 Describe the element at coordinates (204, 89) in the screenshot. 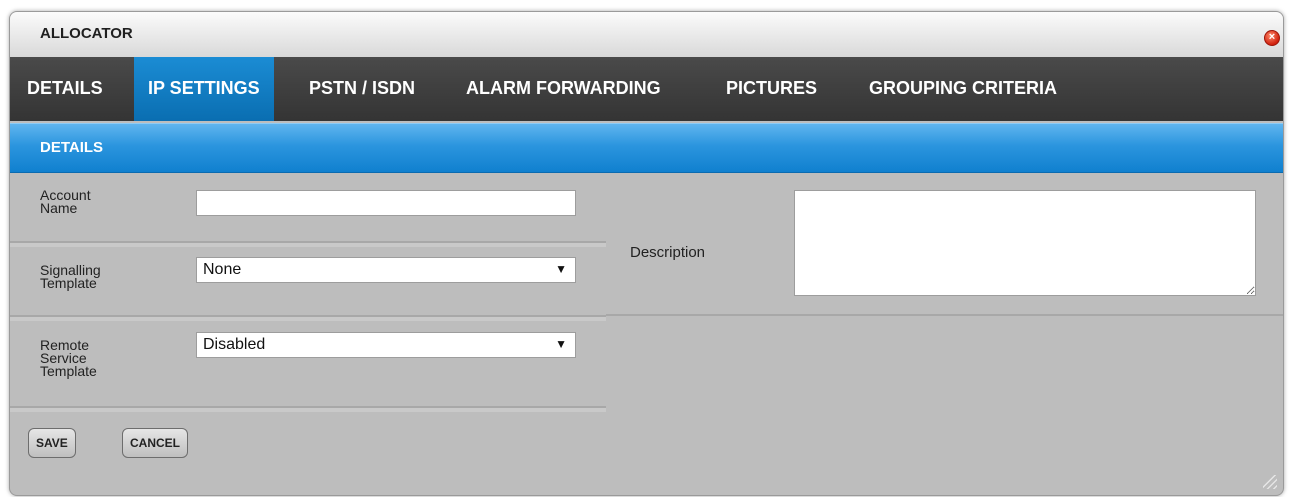

I see `tab-ip-settings: IP SETTINGS` at that location.